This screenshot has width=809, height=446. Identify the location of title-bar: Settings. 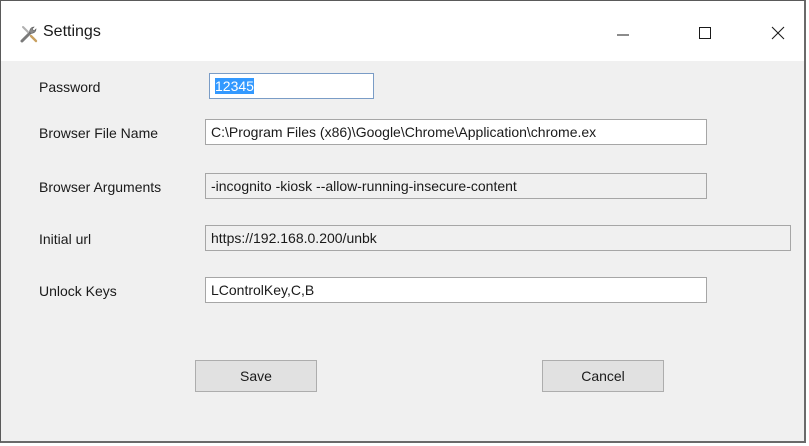
(402, 31).